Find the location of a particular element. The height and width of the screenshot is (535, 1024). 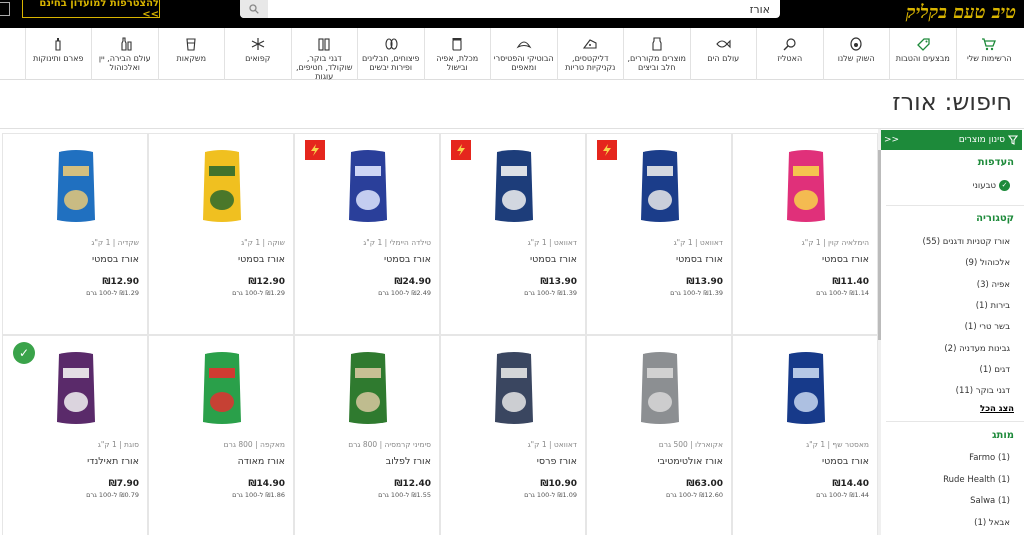

product-unit-price: ₪1.09 ל-100 גרם is located at coordinates (550, 495).